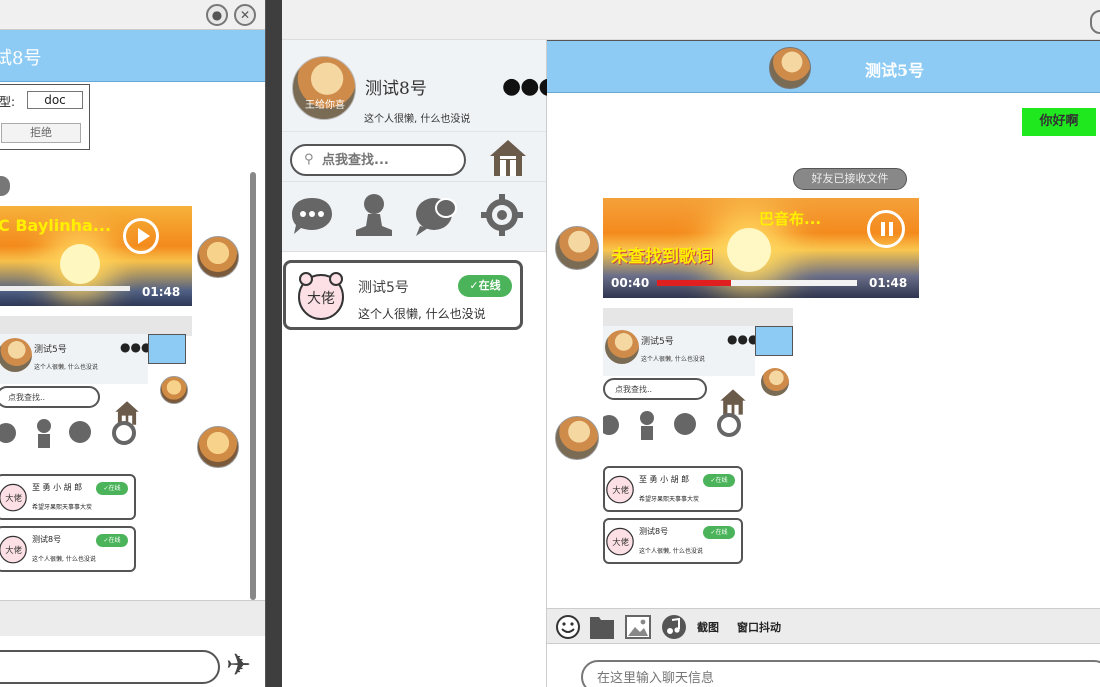 This screenshot has height=687, width=1100. Describe the element at coordinates (1059, 122) in the screenshot. I see `sent-message: 你好啊` at that location.